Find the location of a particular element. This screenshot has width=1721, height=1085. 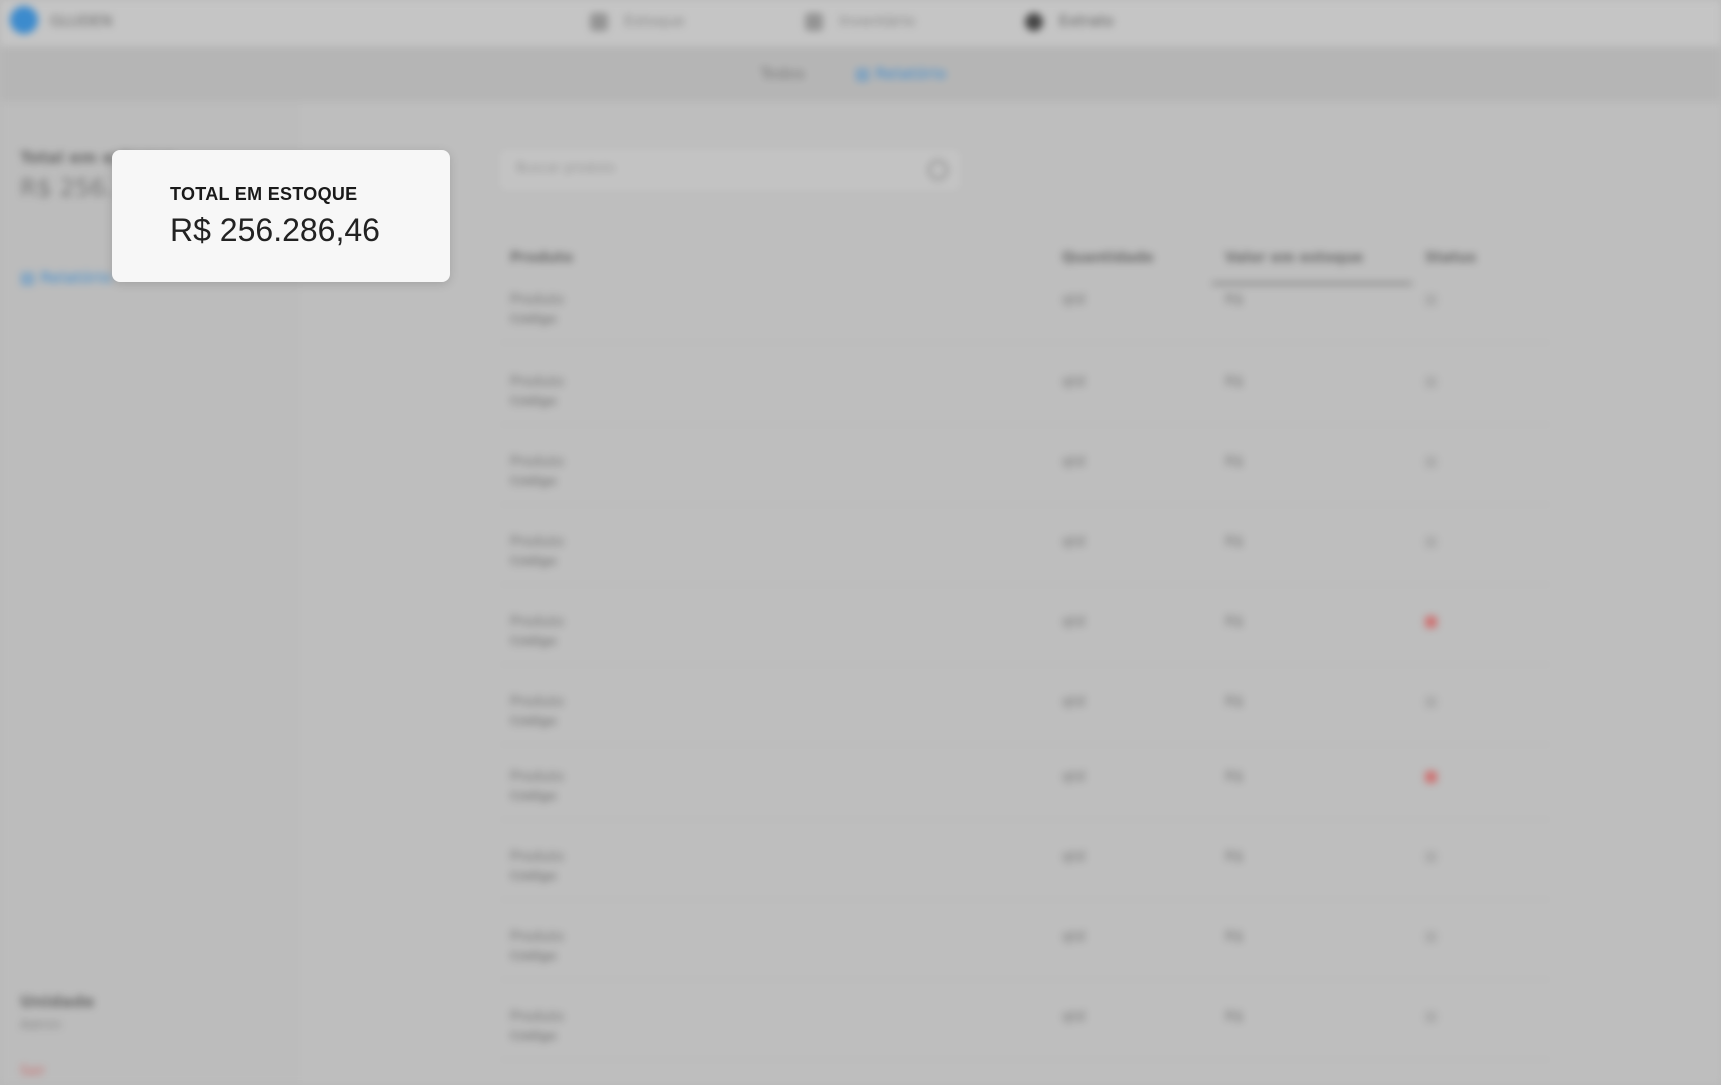

total-stock-popup: TOTAL EM ESTOQUE R$ 256.286,46 is located at coordinates (281, 216).